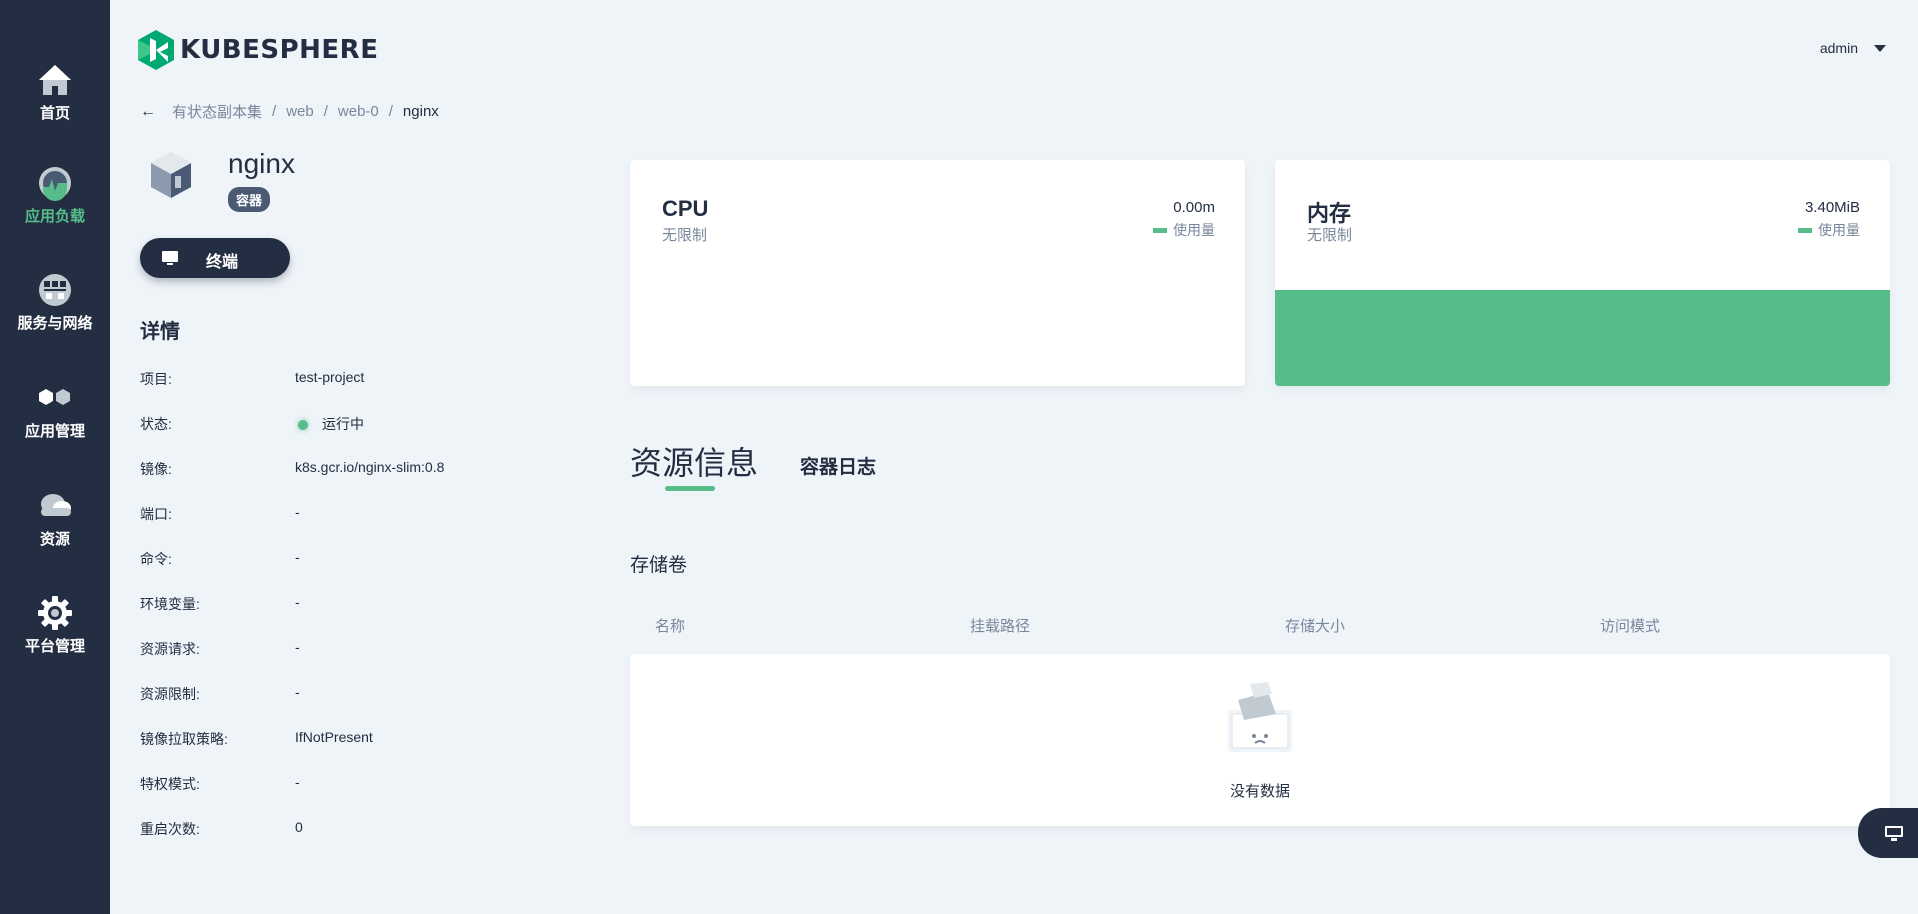  I want to click on sidebar-item-home: 首页, so click(55, 107).